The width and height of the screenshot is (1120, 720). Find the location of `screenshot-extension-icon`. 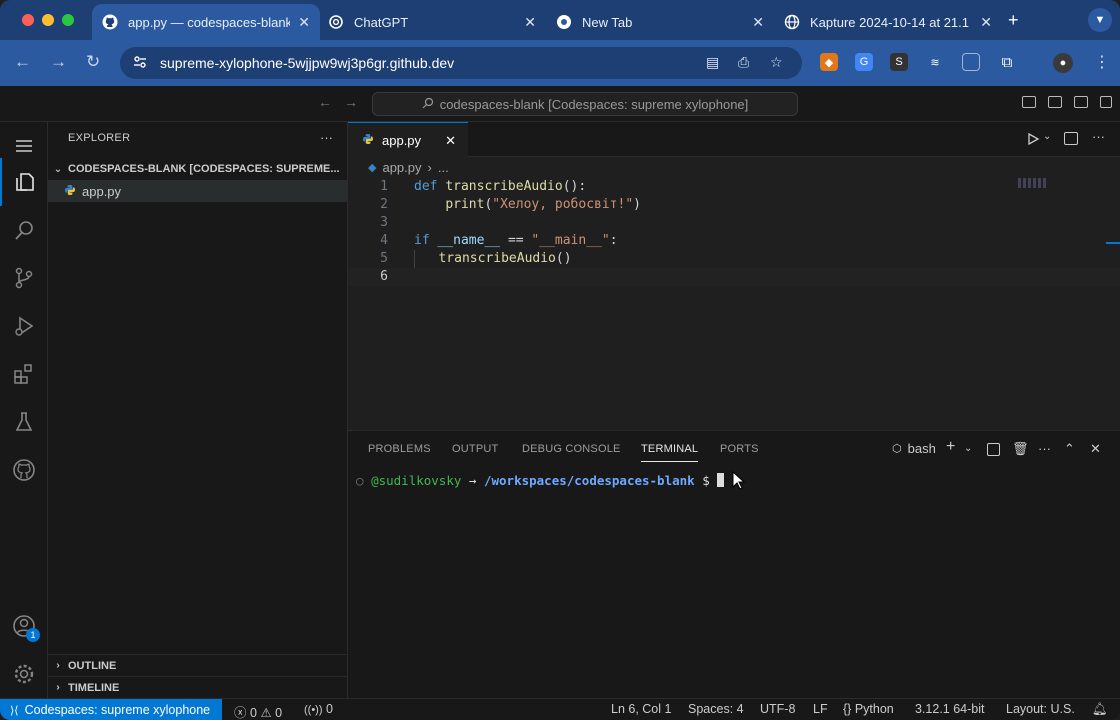

screenshot-extension-icon is located at coordinates (971, 62).